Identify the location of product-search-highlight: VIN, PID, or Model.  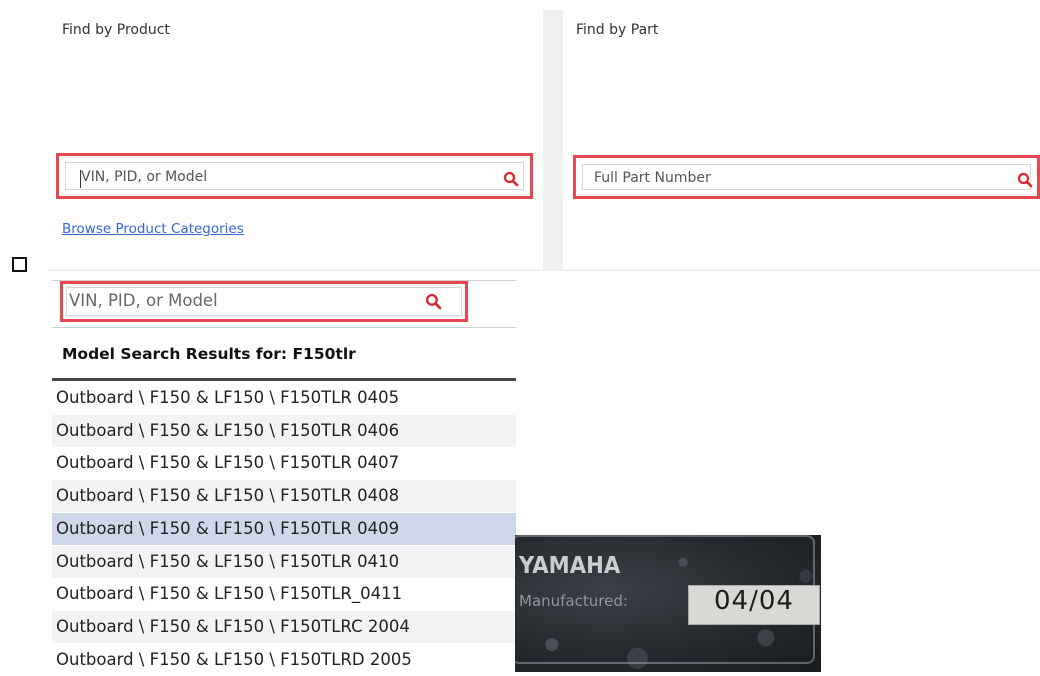
(294, 176).